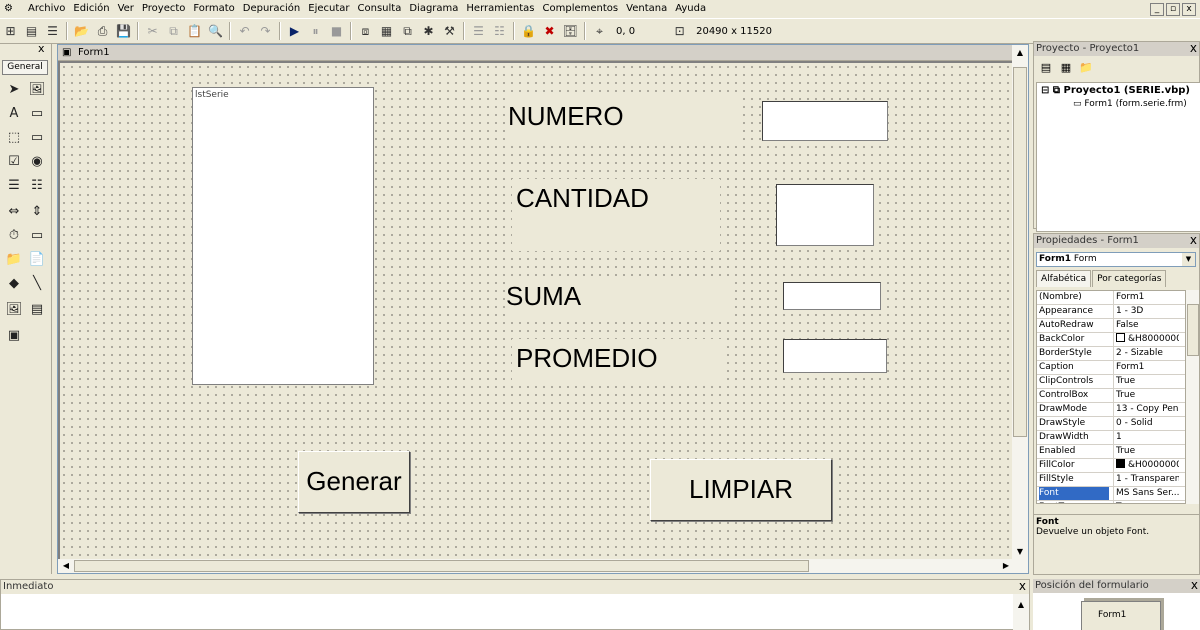 This screenshot has width=1200, height=630. What do you see at coordinates (66, 566) in the screenshot?
I see `scroll-left-icon: ◀` at bounding box center [66, 566].